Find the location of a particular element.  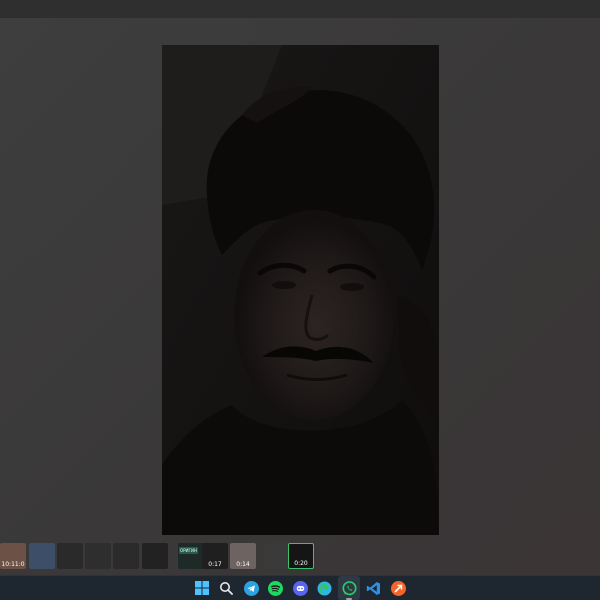

edge-icon is located at coordinates (324, 588).